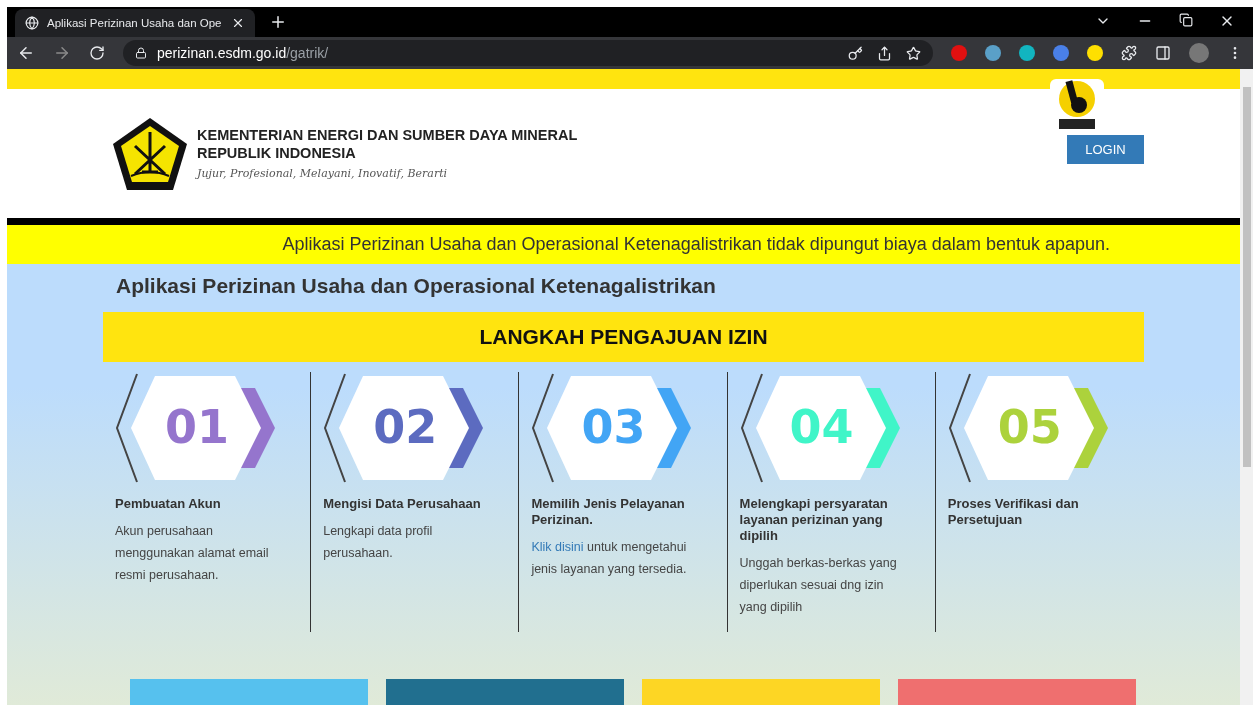 The image size is (1260, 705). I want to click on step-title: Mengisi Data Perusahaan, so click(402, 504).